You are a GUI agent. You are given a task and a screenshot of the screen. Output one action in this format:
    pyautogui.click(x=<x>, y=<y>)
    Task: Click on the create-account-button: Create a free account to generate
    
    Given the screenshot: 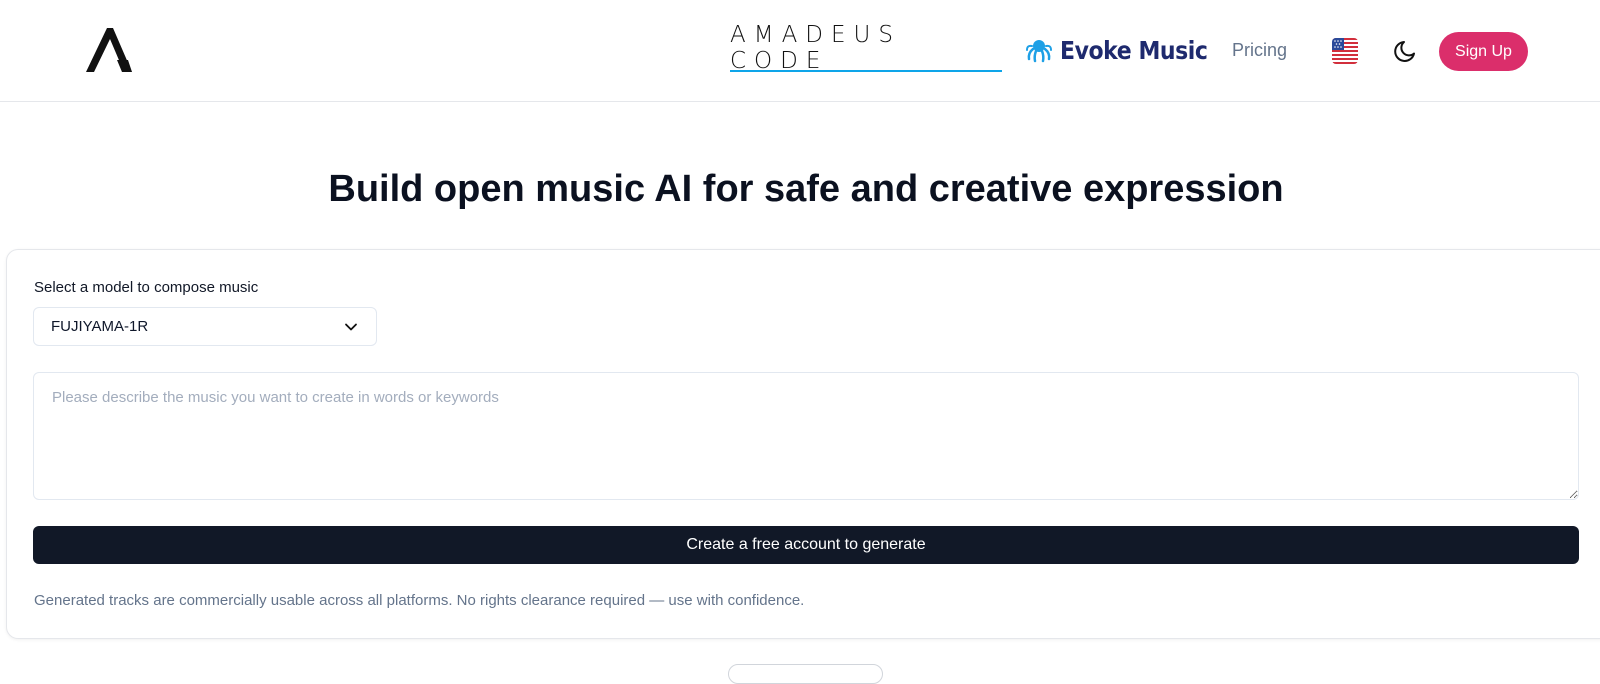 What is the action you would take?
    pyautogui.click(x=806, y=545)
    